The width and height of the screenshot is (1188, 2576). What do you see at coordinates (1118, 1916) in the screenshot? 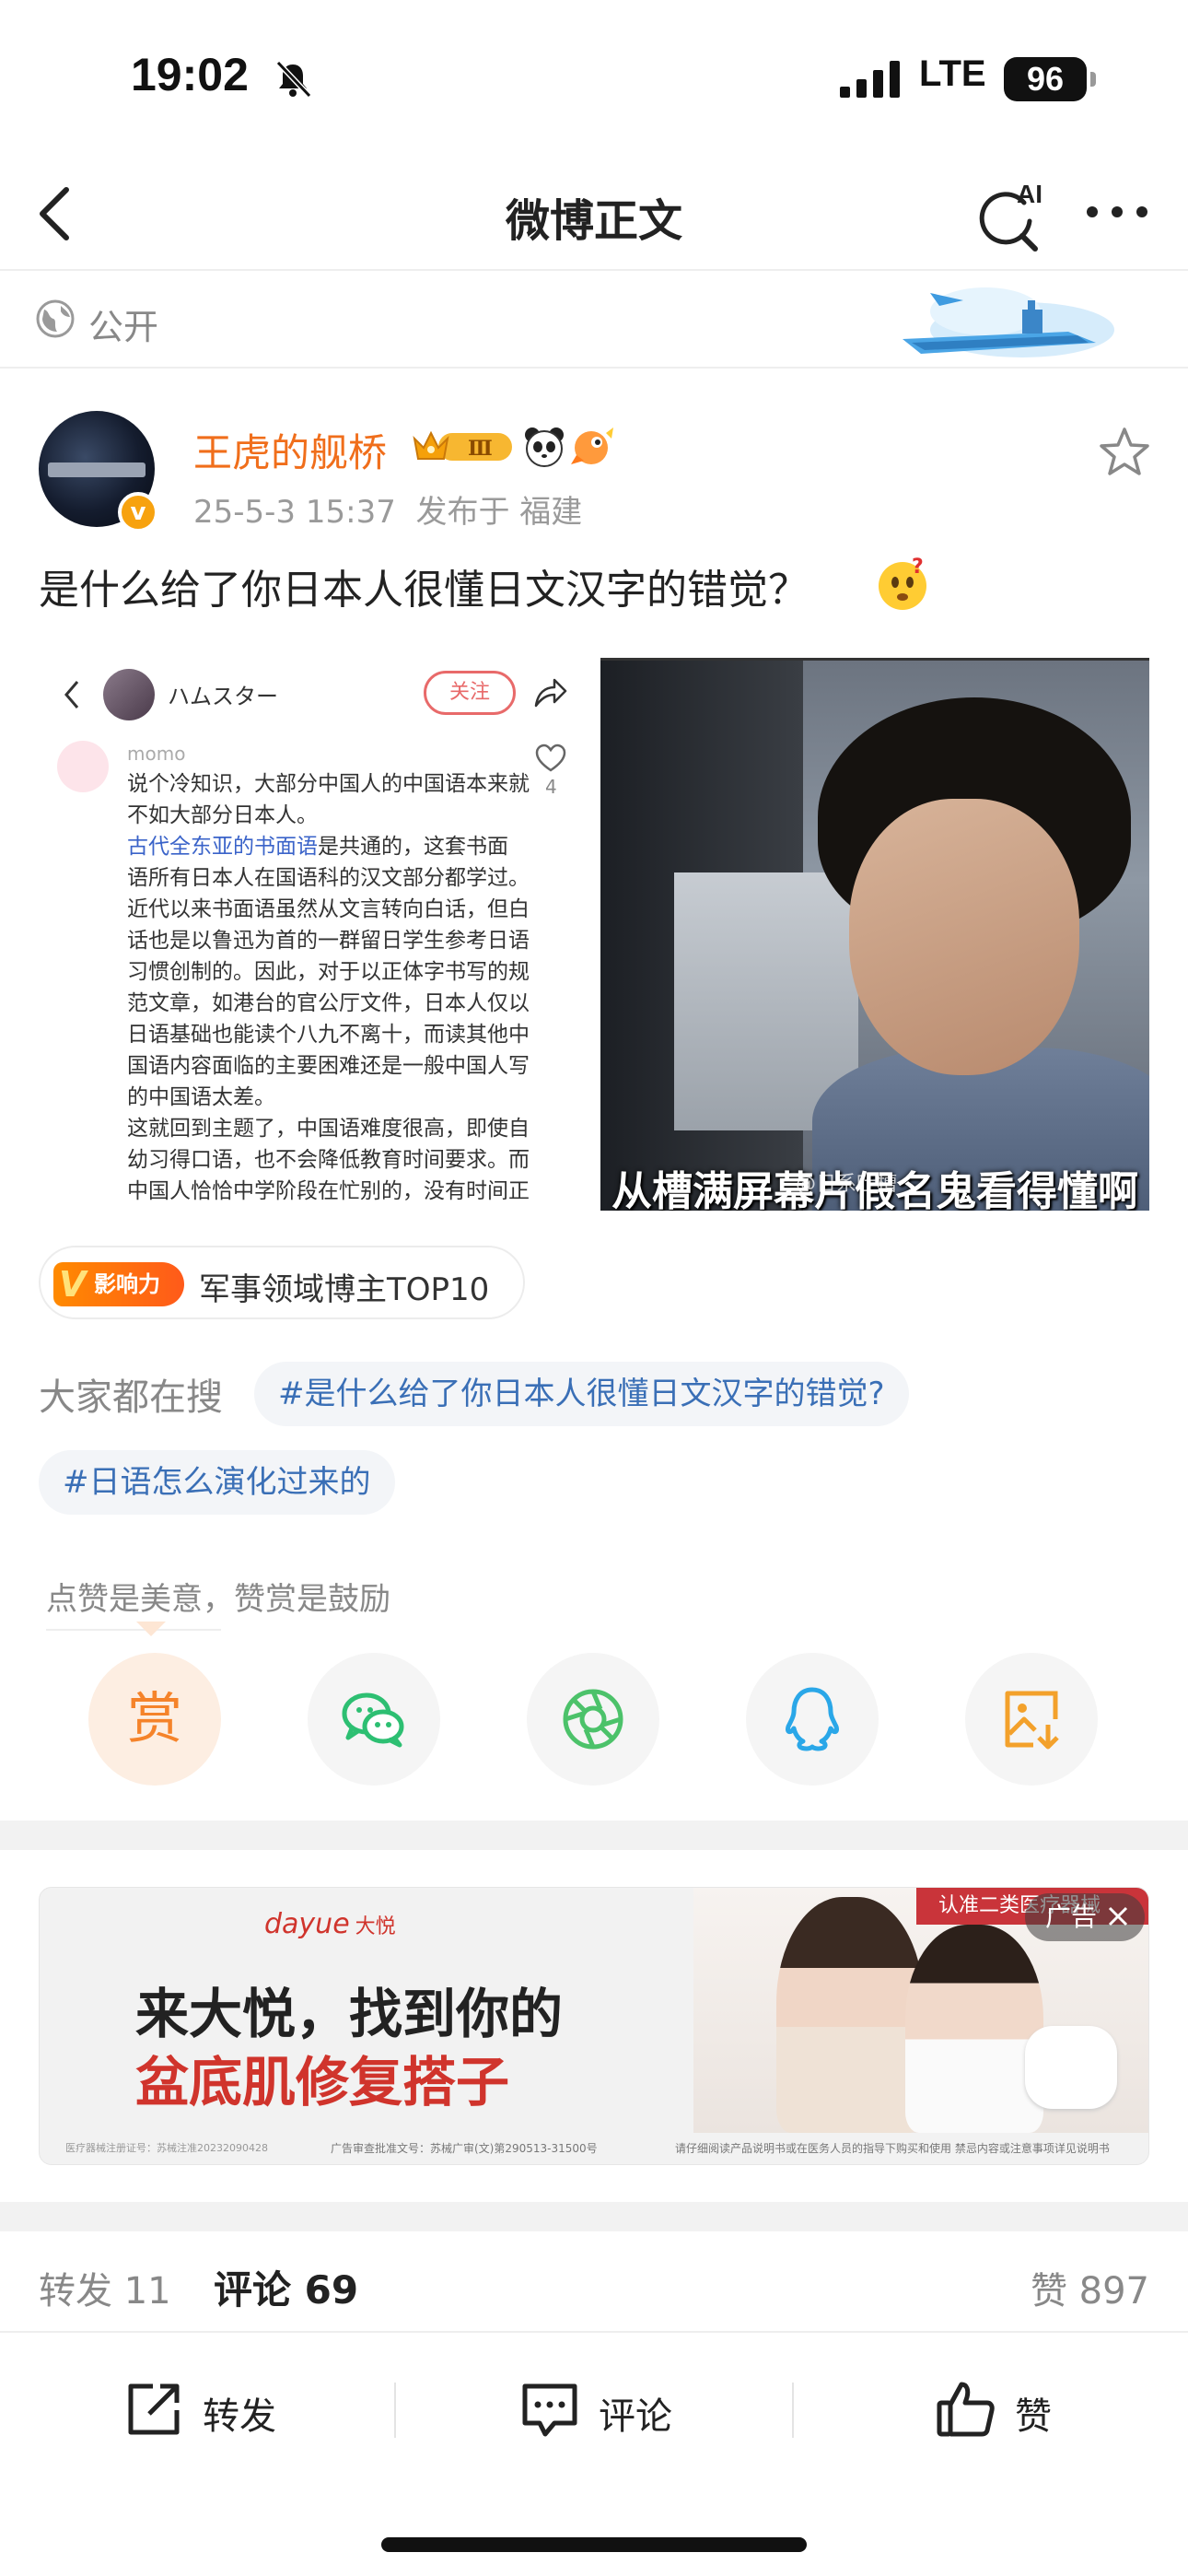
I see `close-icon` at bounding box center [1118, 1916].